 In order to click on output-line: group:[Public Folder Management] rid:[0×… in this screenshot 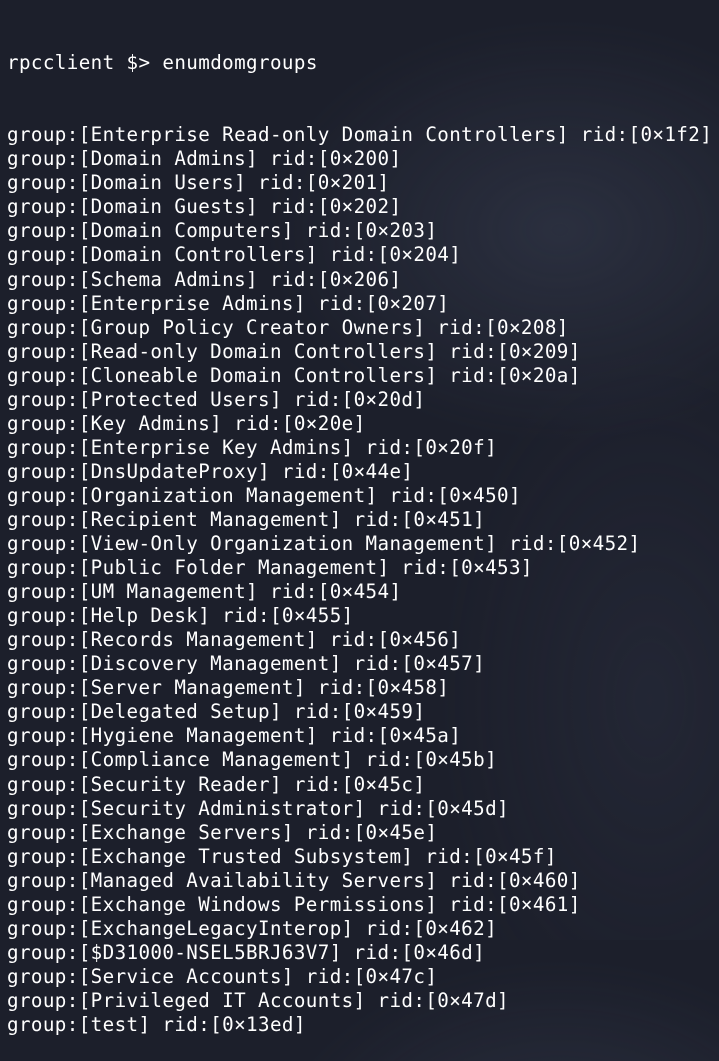, I will do `click(270, 568)`.